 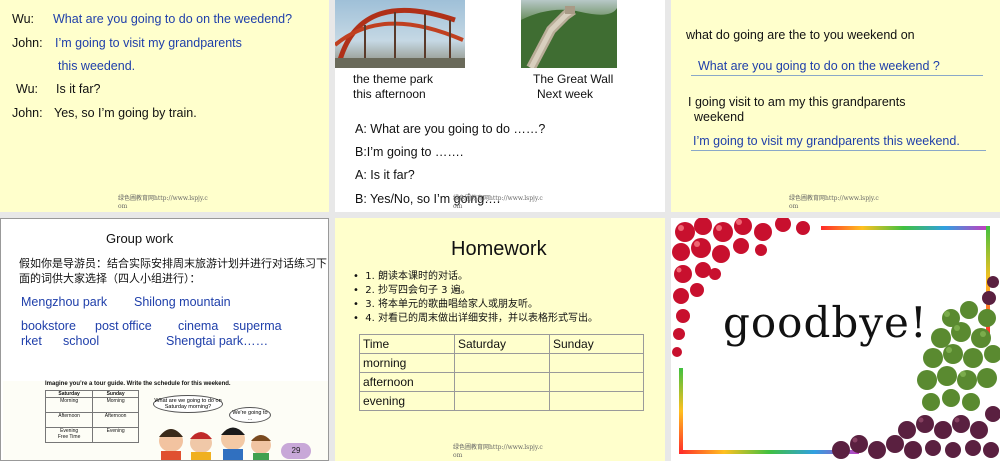 What do you see at coordinates (198, 326) in the screenshot?
I see `place-cinema: cinema` at bounding box center [198, 326].